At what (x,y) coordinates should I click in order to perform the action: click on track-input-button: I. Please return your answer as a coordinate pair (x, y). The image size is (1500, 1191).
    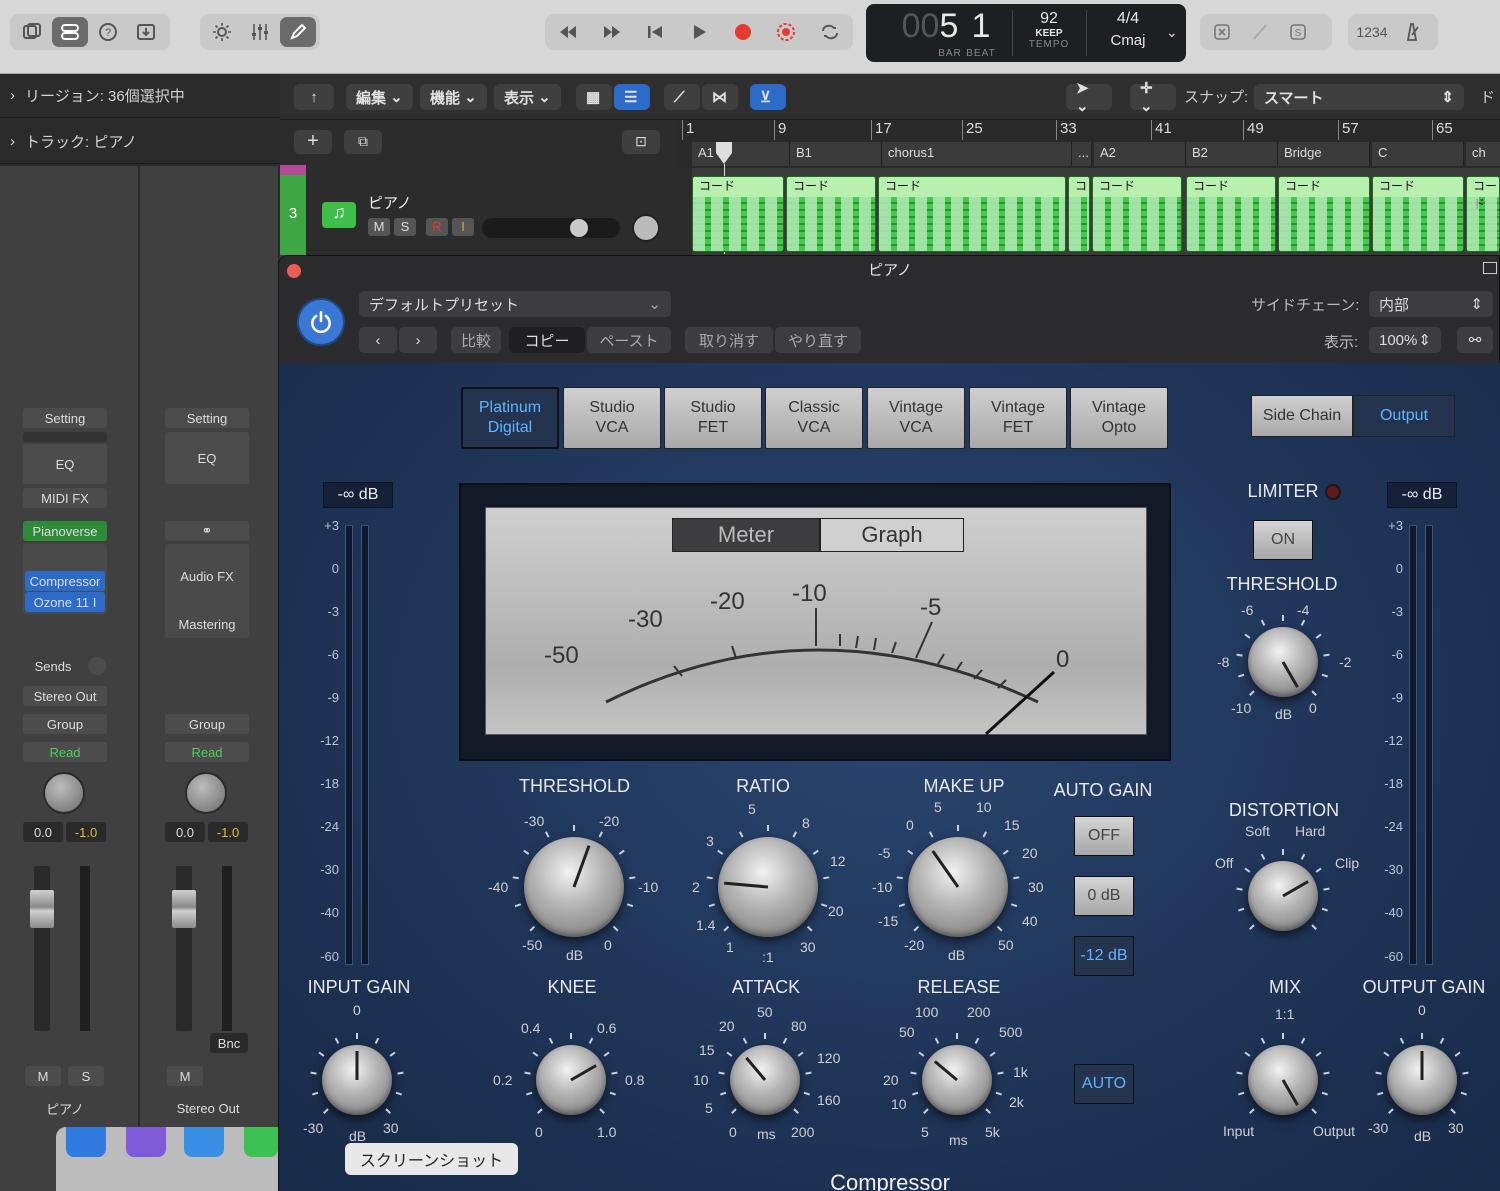
    Looking at the image, I should click on (463, 227).